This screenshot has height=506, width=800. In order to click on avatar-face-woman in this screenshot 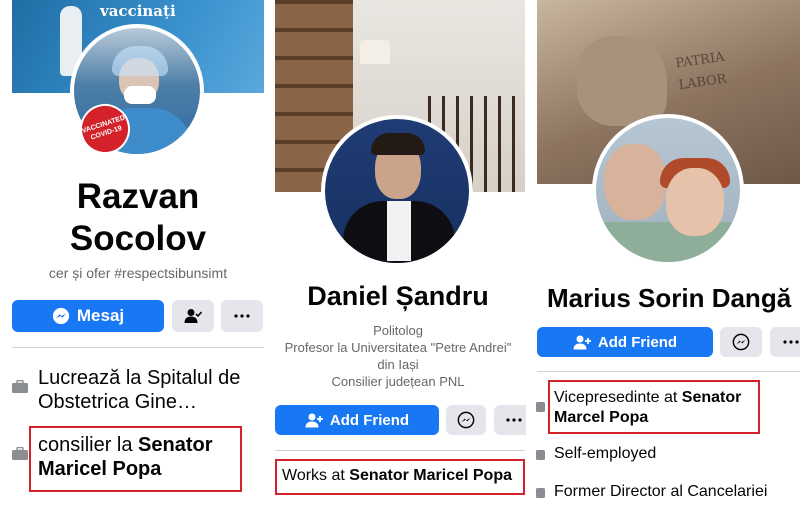, I will do `click(695, 202)`.